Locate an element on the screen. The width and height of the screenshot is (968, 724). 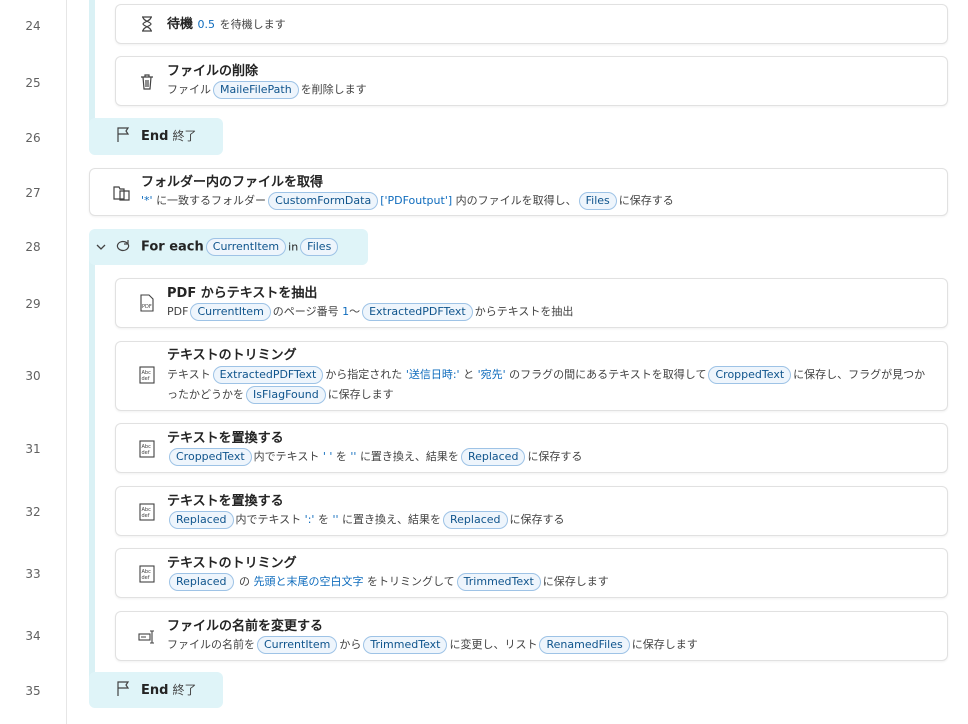
for-each-header: For each CurrentItem in Files is located at coordinates (240, 247).